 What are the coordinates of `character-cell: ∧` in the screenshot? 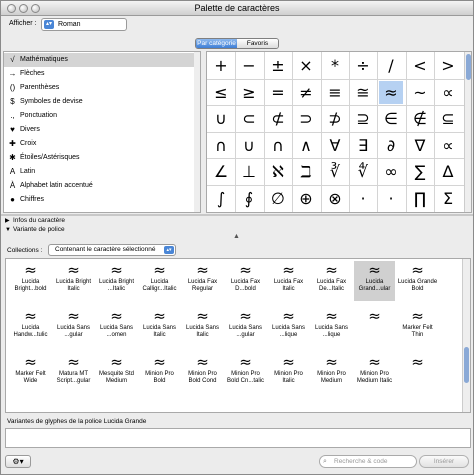 It's located at (306, 145).